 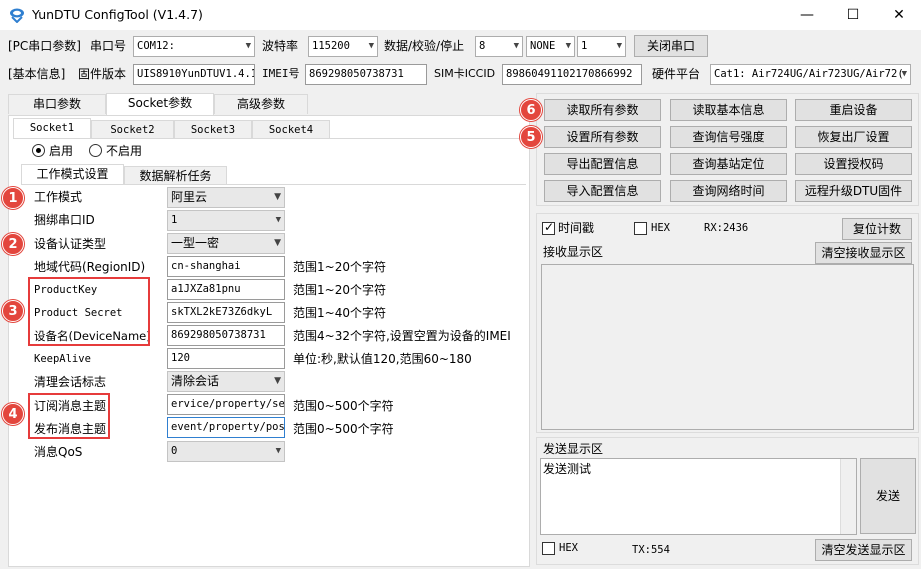 I want to click on imei-field: 869298050738731, so click(x=366, y=74).